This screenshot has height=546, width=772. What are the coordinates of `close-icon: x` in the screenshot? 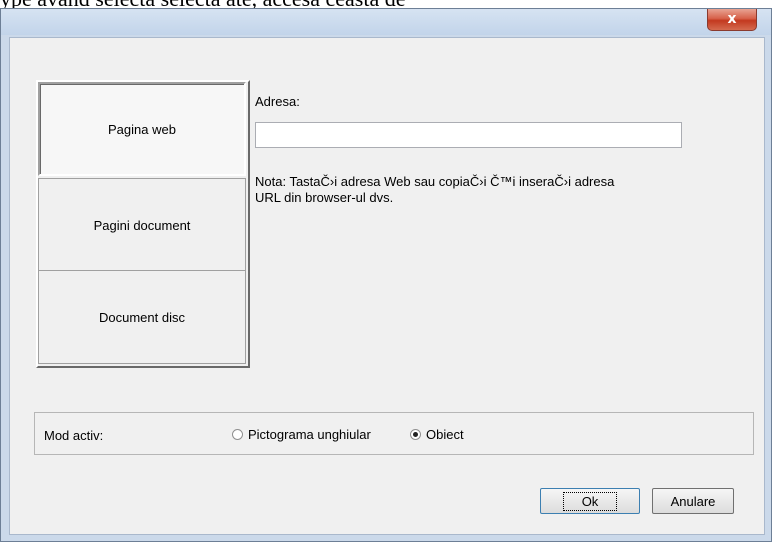 It's located at (732, 19).